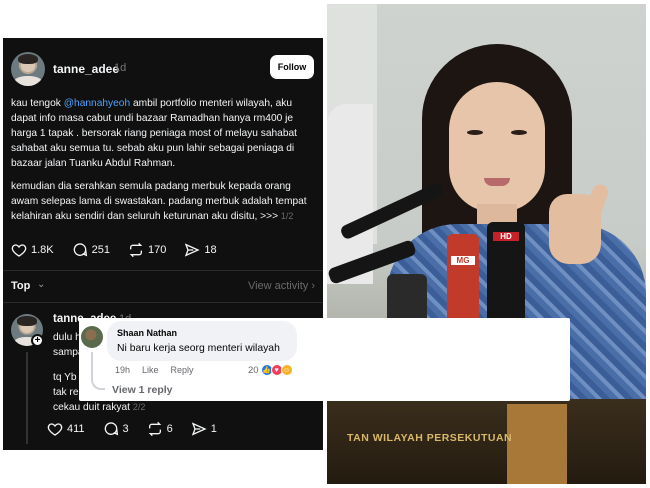 The image size is (650, 488). Describe the element at coordinates (198, 348) in the screenshot. I see `comment-text: Ni baru kerja seorg menteri wilayah` at that location.